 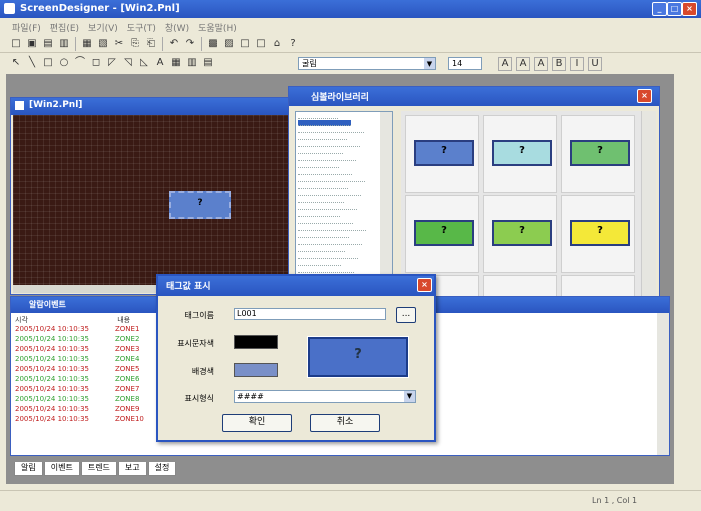 I want to click on draw-tool-icon: □, so click(x=48, y=63).